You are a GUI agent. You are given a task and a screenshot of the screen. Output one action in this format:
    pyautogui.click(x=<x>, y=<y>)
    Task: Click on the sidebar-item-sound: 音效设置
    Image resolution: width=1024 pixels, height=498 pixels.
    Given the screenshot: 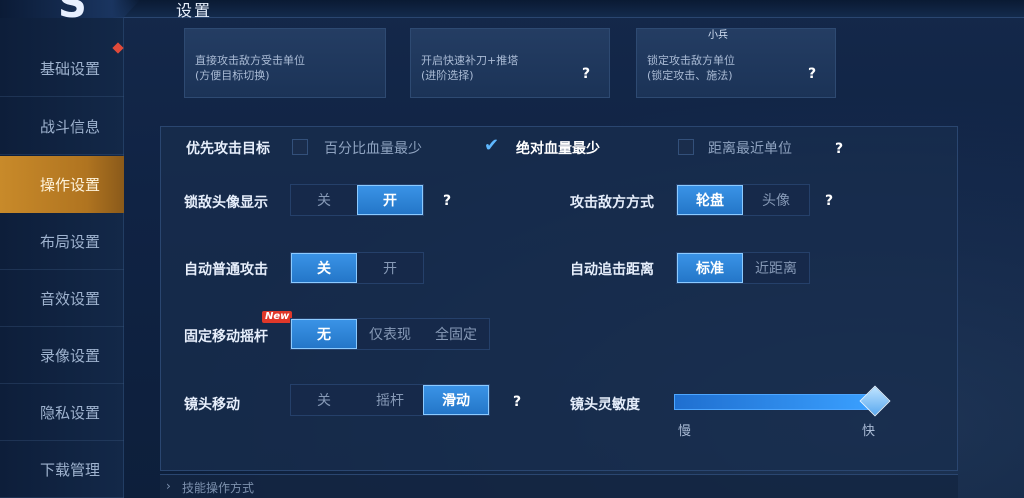 What is the action you would take?
    pyautogui.click(x=62, y=298)
    